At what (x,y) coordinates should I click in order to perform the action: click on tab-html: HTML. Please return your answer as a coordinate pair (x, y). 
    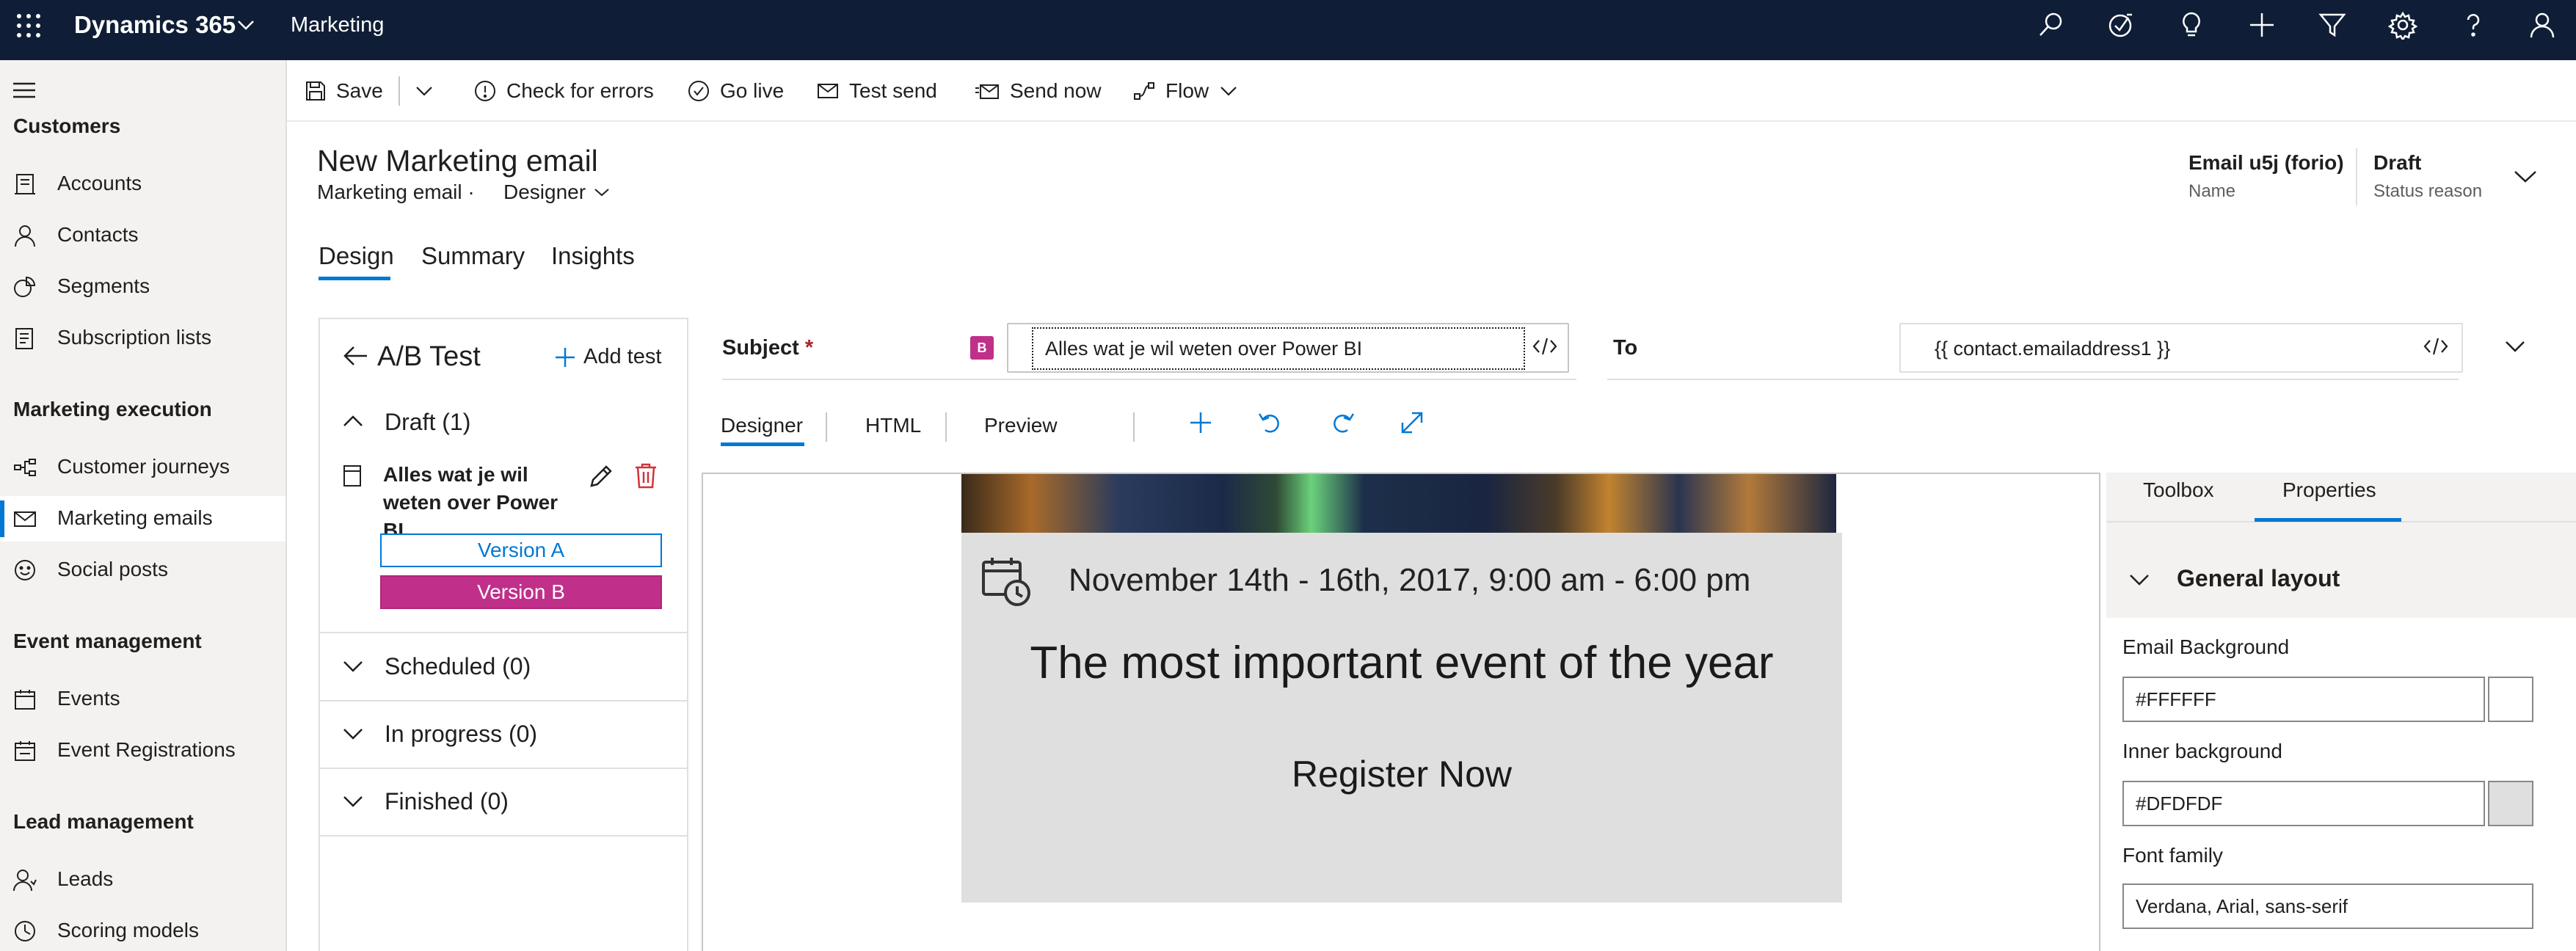
    Looking at the image, I should click on (893, 425).